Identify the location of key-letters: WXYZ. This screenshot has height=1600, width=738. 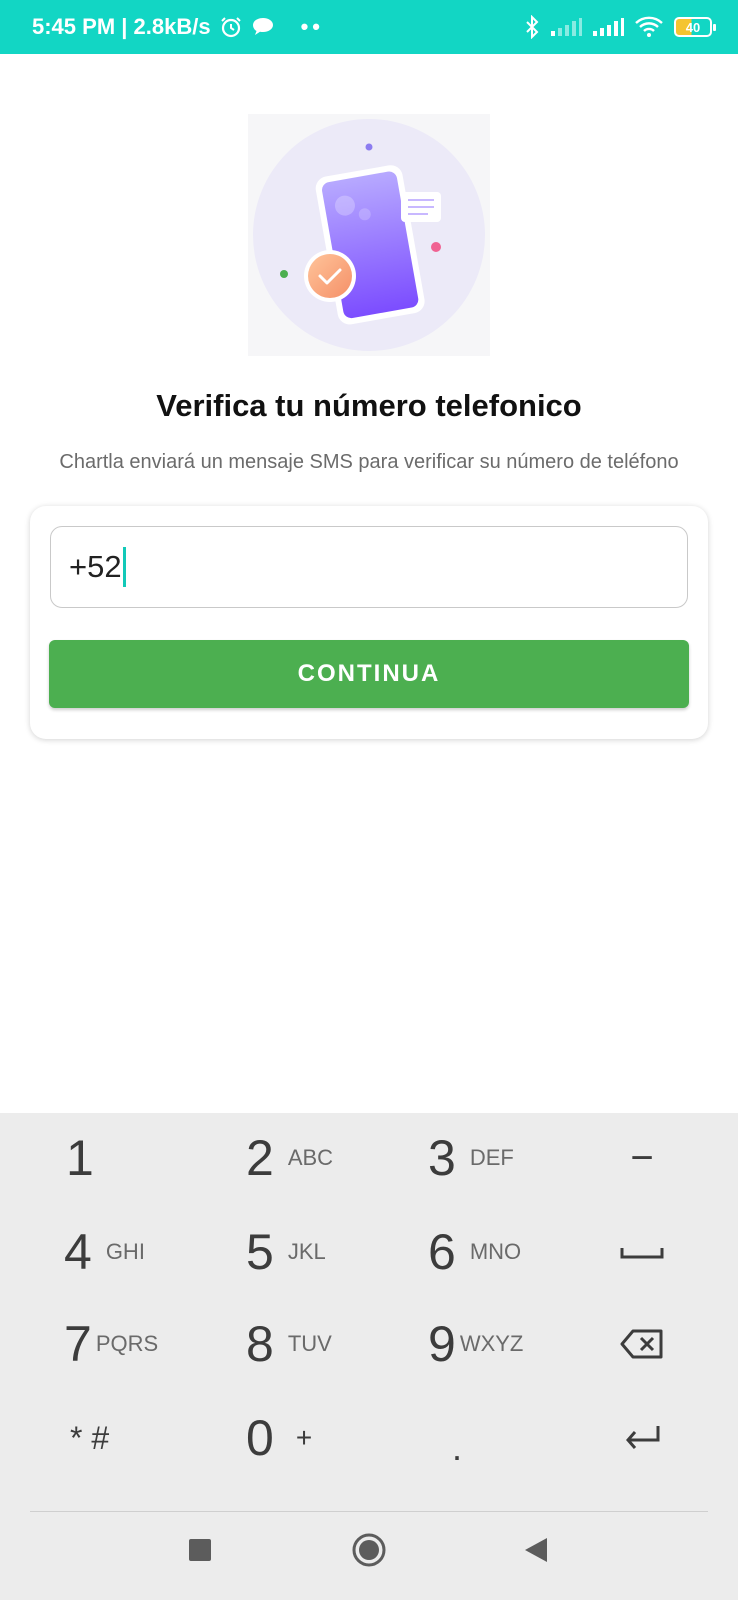
(491, 1343).